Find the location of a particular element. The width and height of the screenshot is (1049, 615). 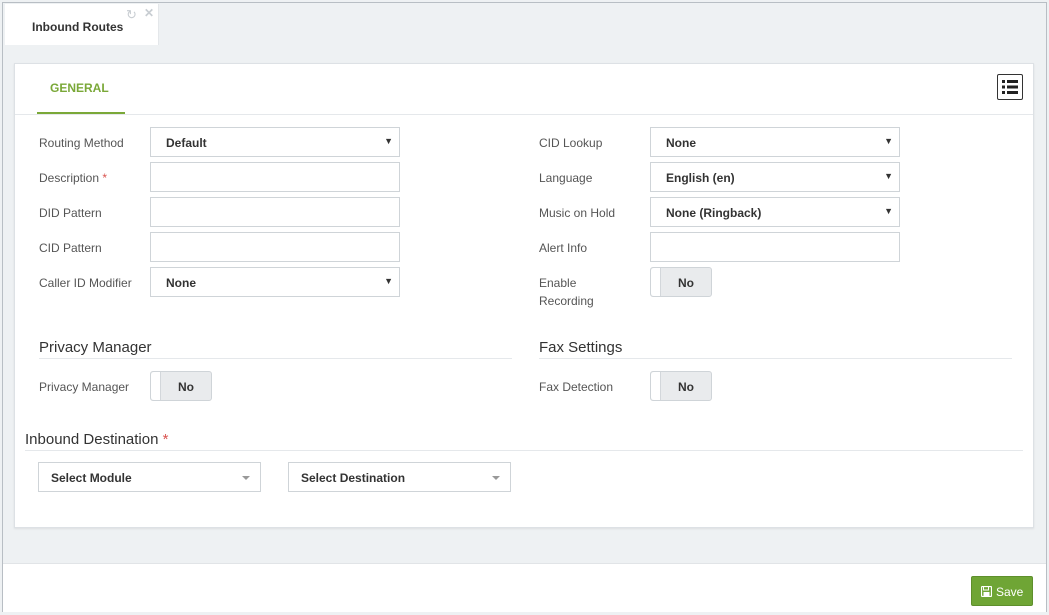

caller-id-modifier-select: None ▼ is located at coordinates (275, 282).